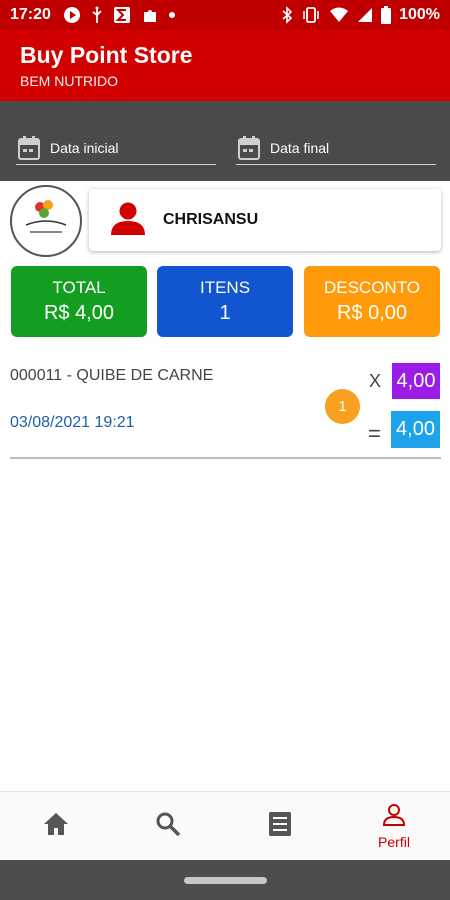  Describe the element at coordinates (300, 147) in the screenshot. I see `end-date-label: Data final` at that location.